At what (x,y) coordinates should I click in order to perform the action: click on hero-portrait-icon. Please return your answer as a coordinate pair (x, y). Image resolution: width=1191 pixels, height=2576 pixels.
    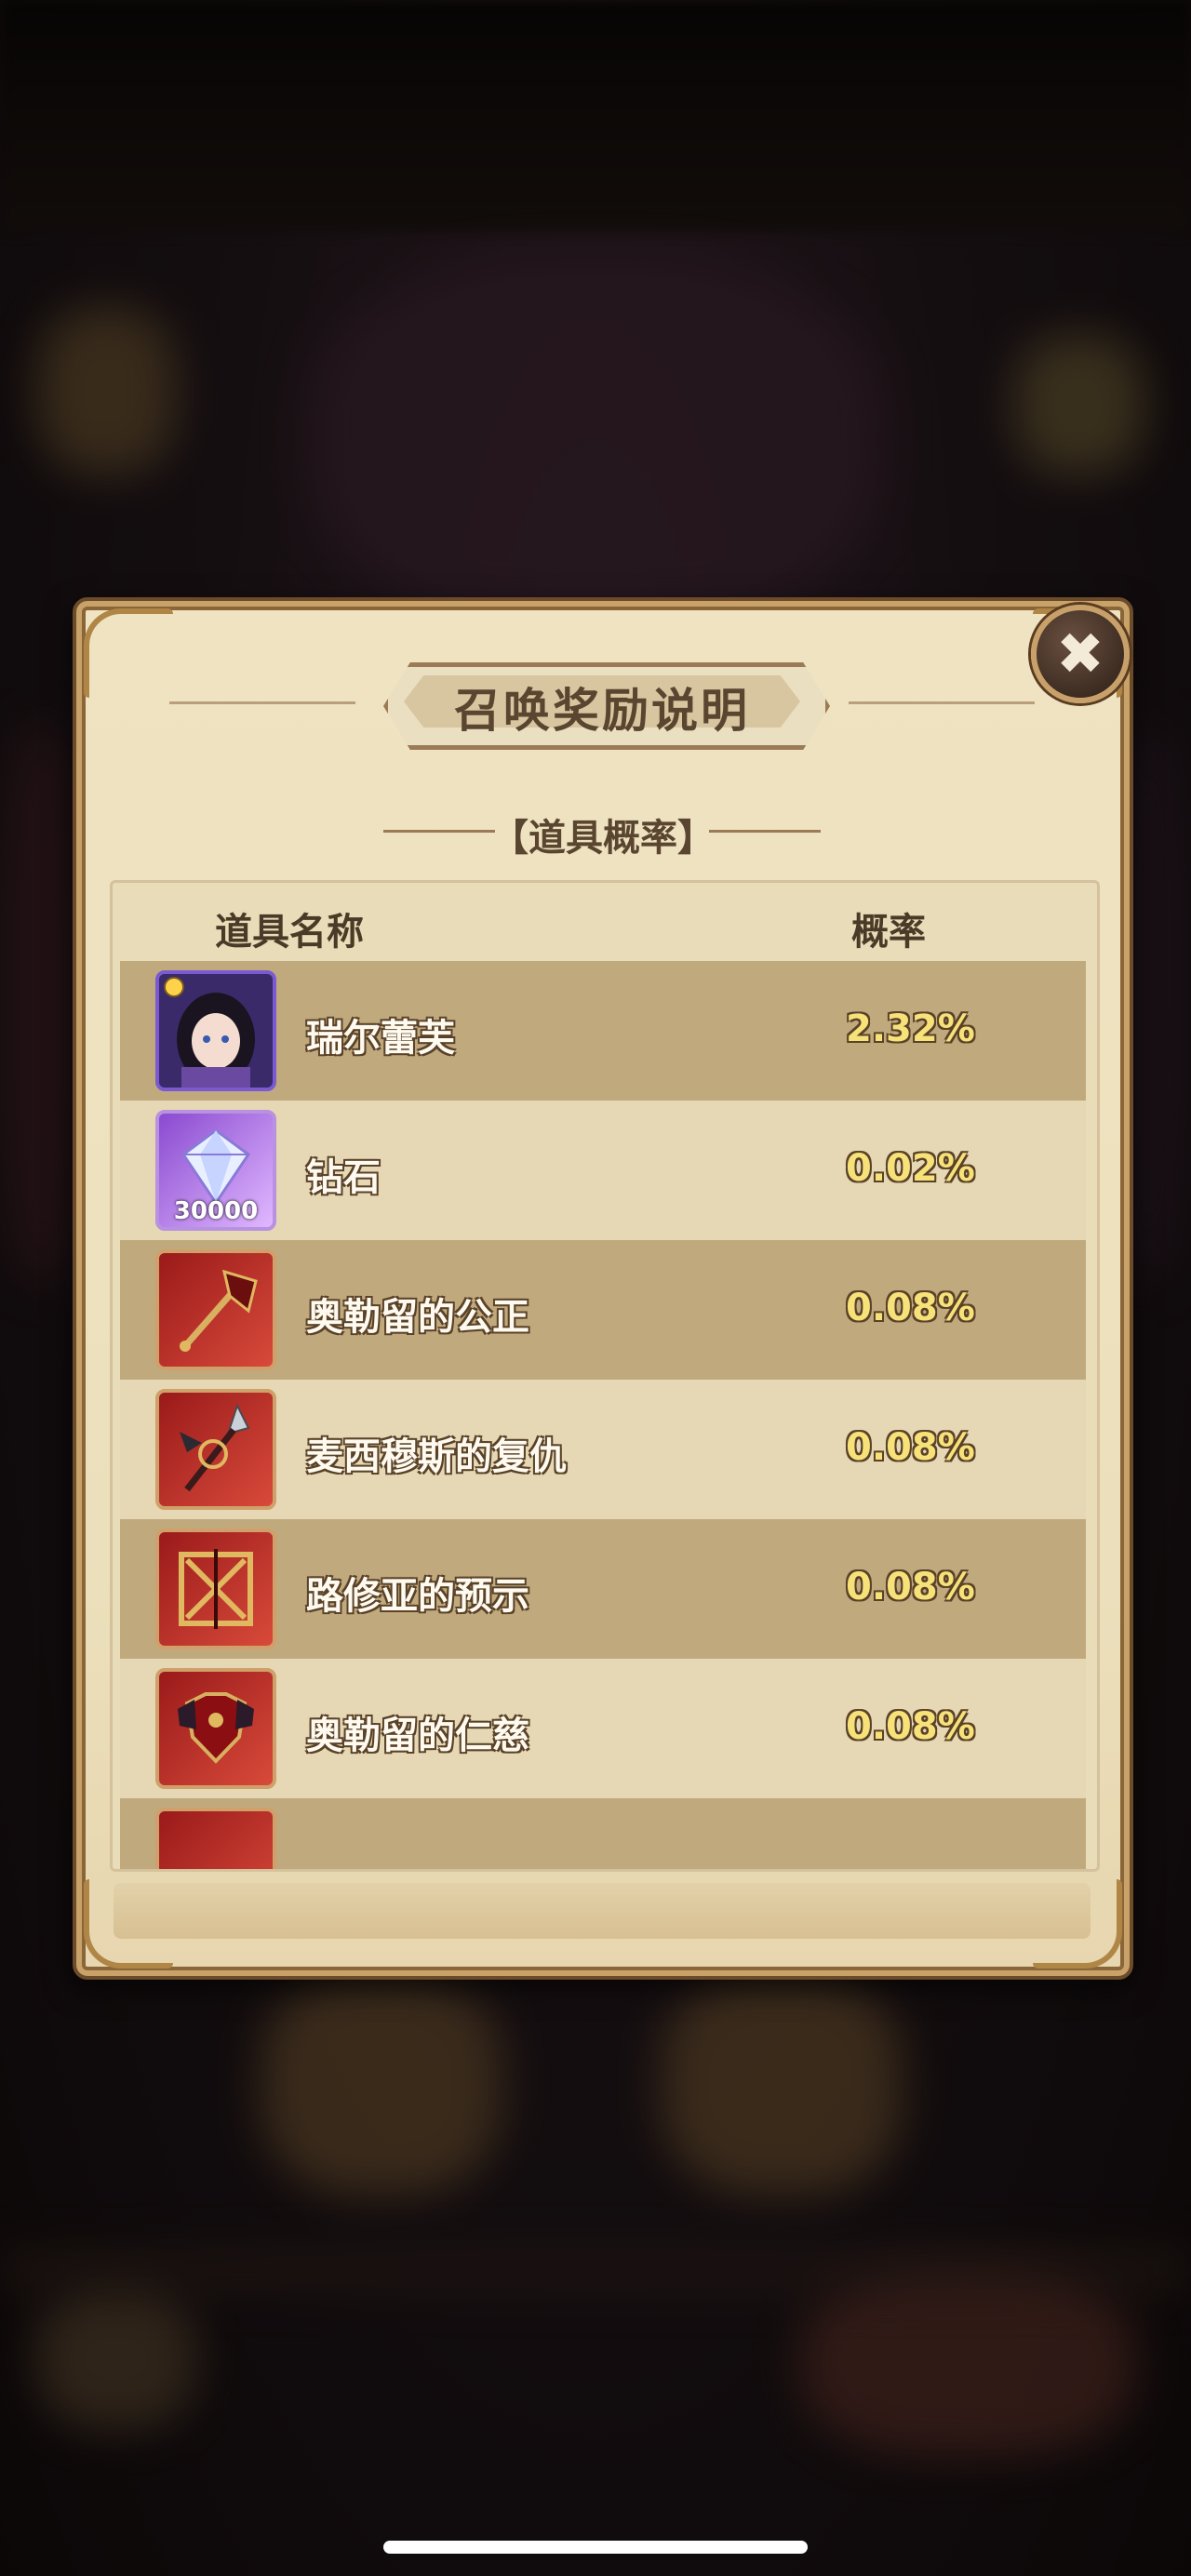
    Looking at the image, I should click on (215, 1030).